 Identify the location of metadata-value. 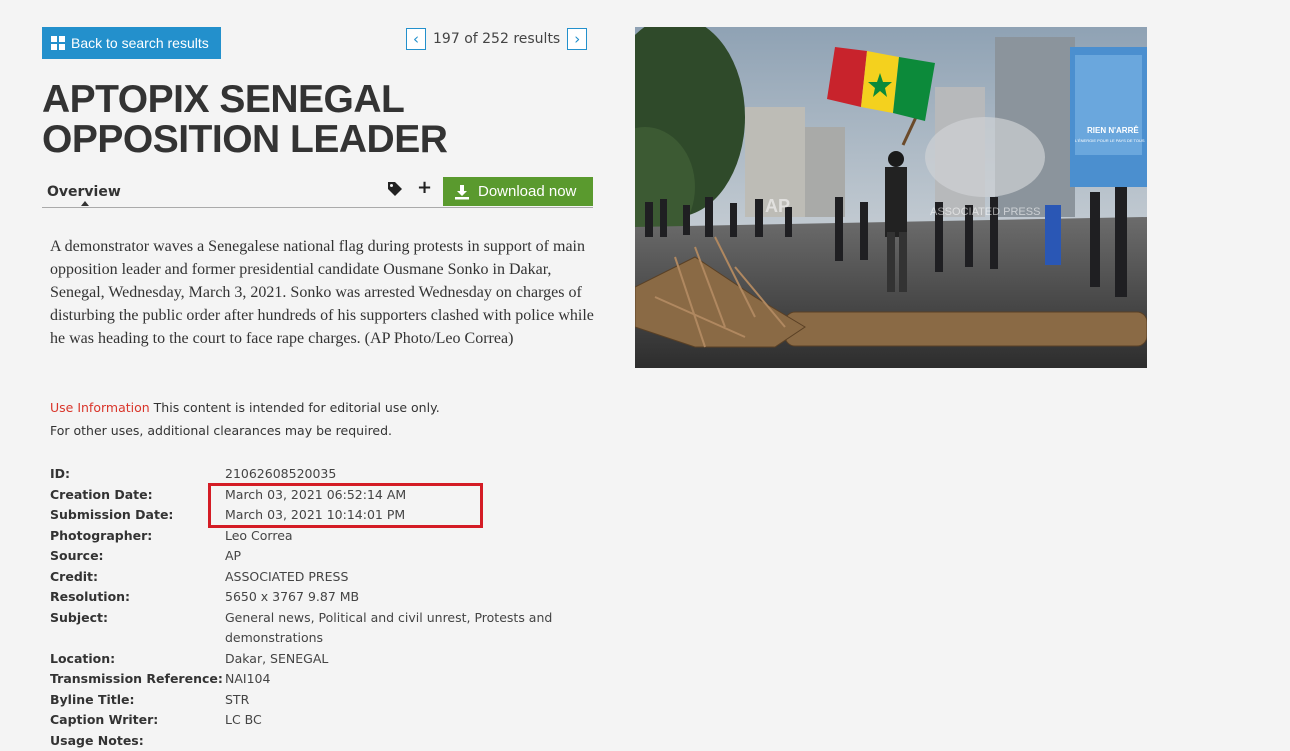
(400, 741).